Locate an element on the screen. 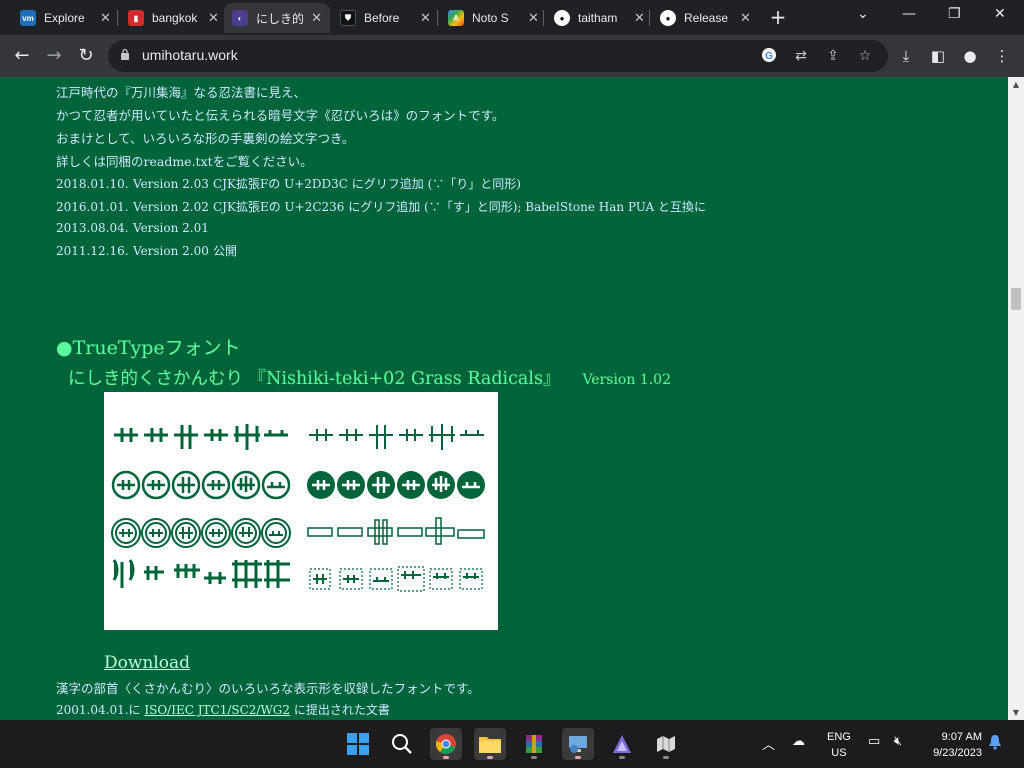  remote-desktop-icon is located at coordinates (578, 744).